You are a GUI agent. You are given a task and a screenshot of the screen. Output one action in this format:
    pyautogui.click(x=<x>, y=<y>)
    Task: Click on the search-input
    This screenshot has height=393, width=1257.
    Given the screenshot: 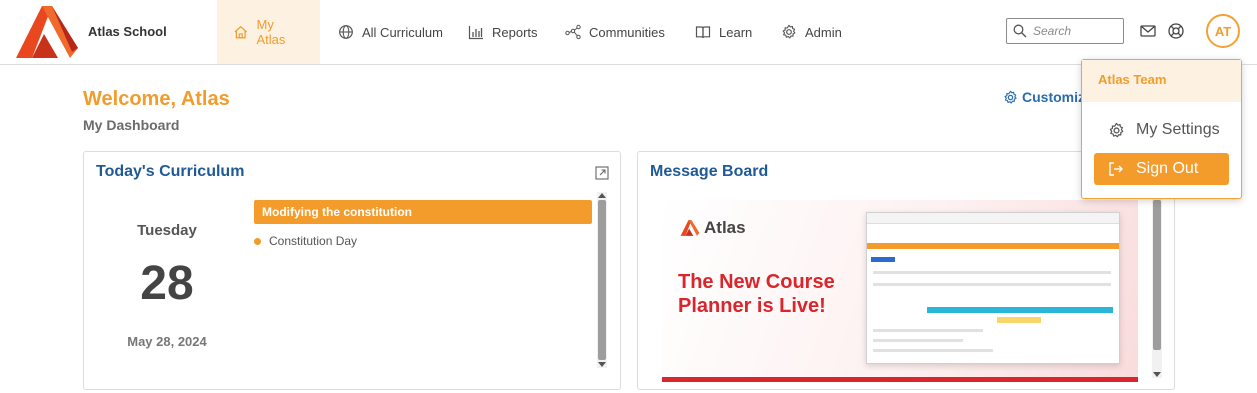 What is the action you would take?
    pyautogui.click(x=1075, y=31)
    